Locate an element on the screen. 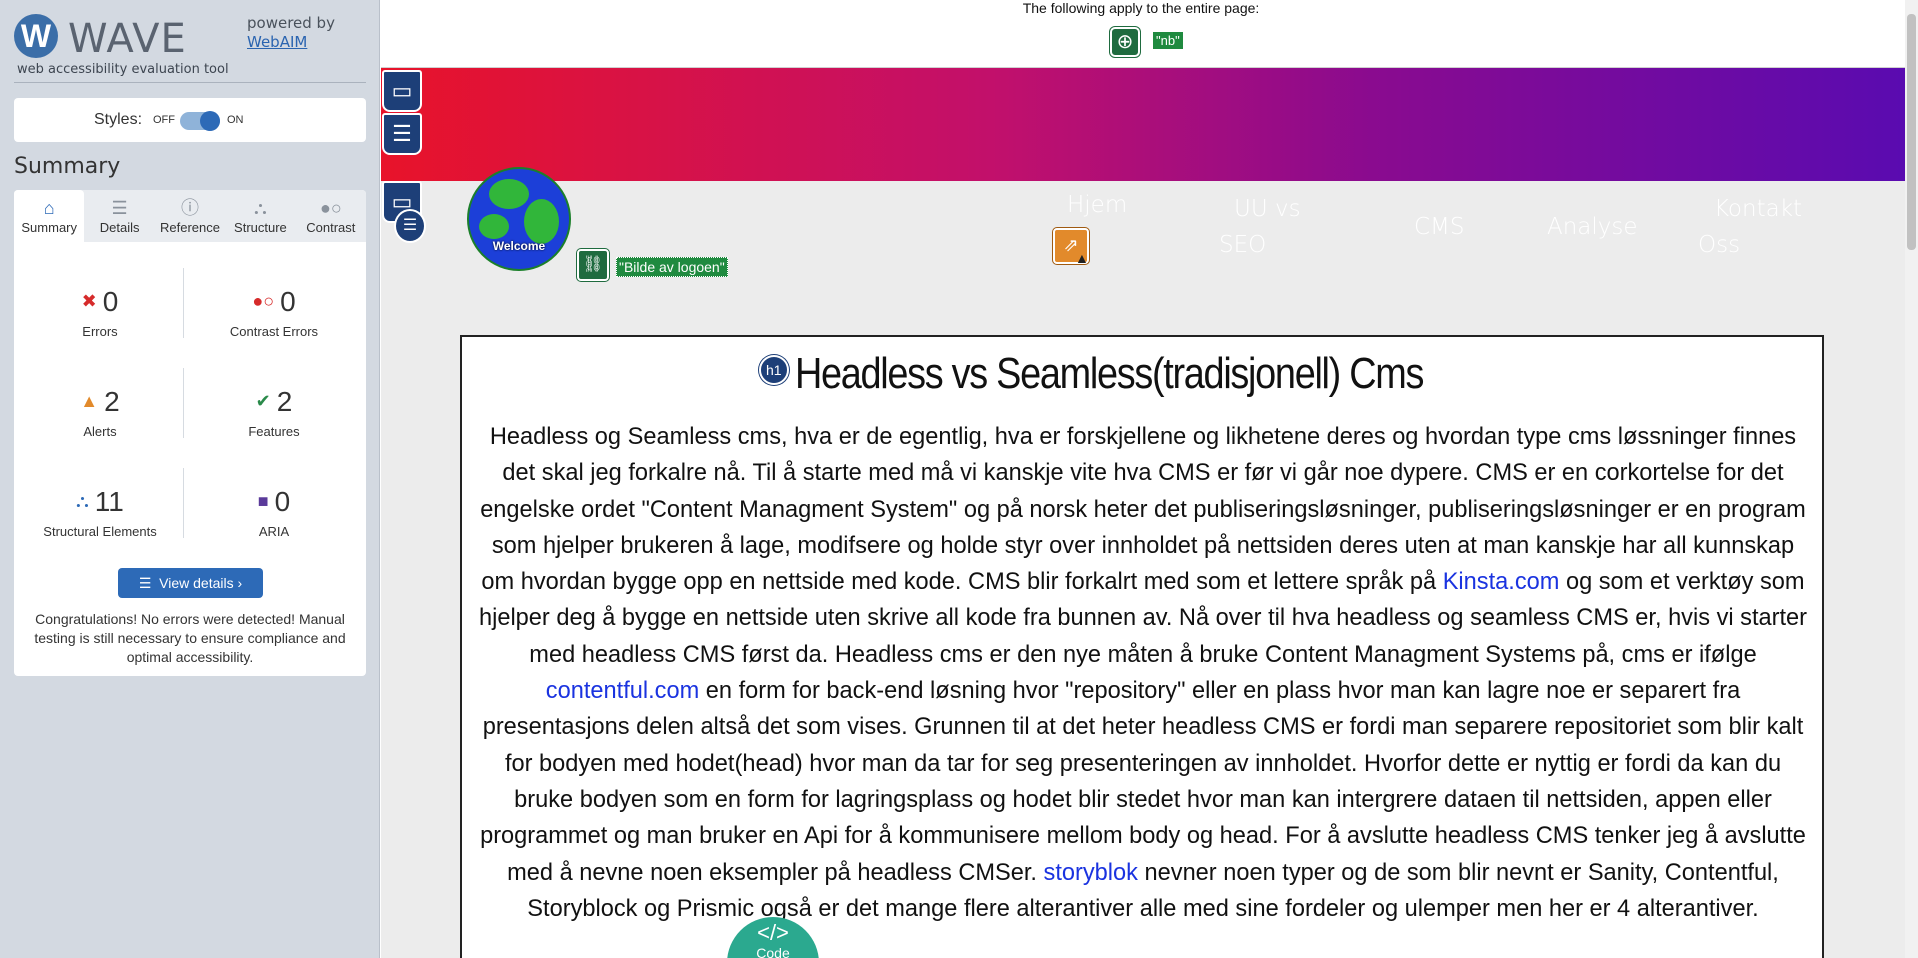  contrast-errors-count: 0 is located at coordinates (288, 301).